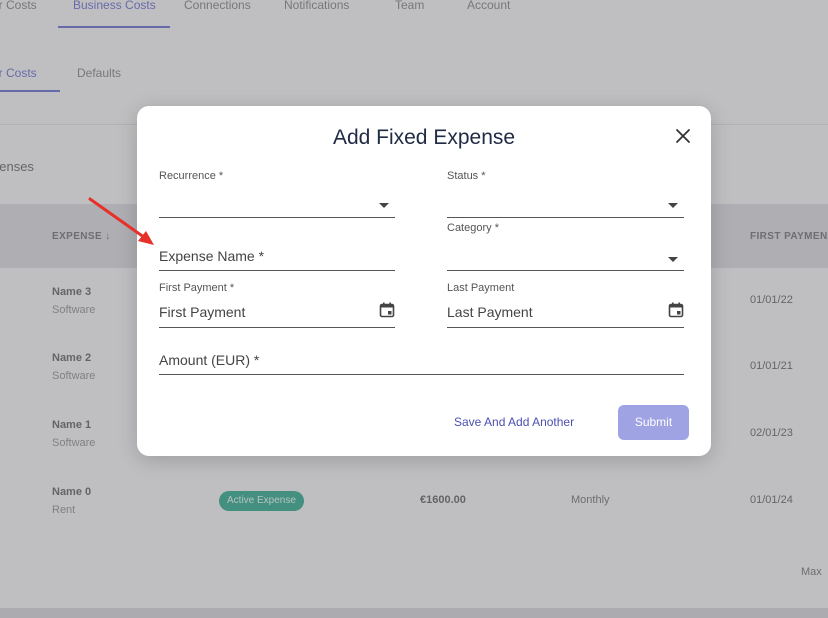  Describe the element at coordinates (277, 194) in the screenshot. I see `recurrence-select: Recurrence *` at that location.